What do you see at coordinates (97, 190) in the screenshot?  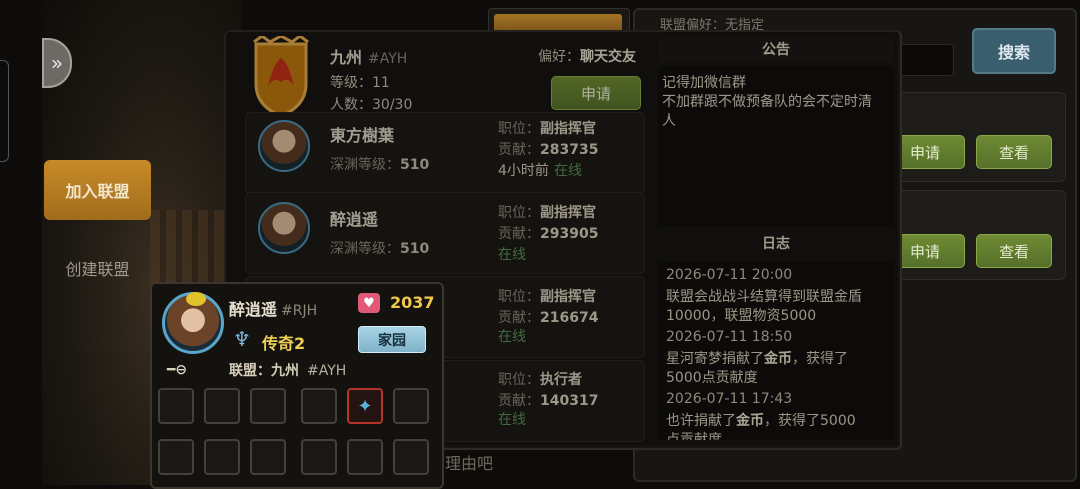 I see `join-alliance-button: 加入联盟` at bounding box center [97, 190].